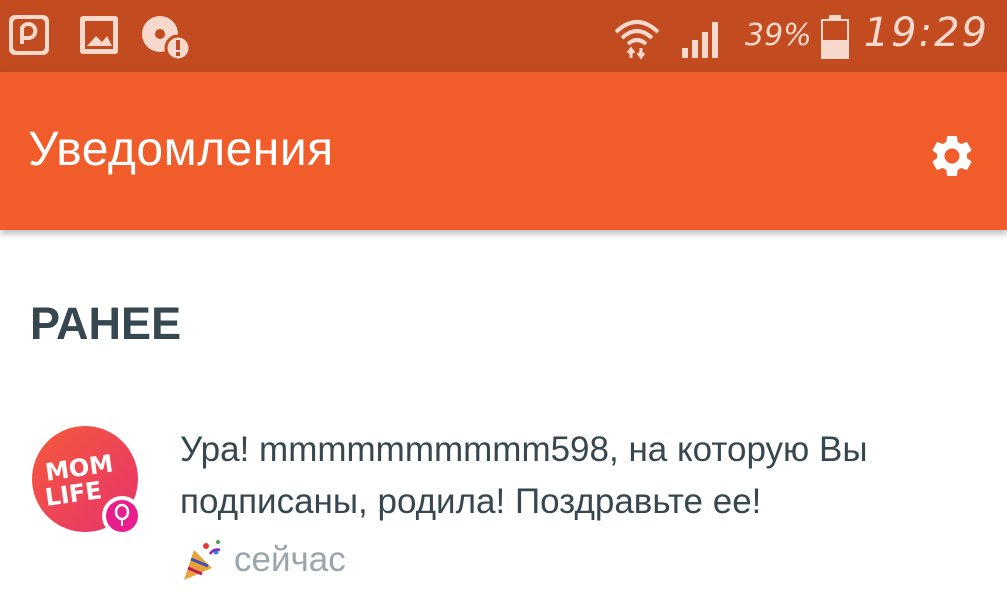  What do you see at coordinates (106, 323) in the screenshot?
I see `section-header: РАНЕЕ` at bounding box center [106, 323].